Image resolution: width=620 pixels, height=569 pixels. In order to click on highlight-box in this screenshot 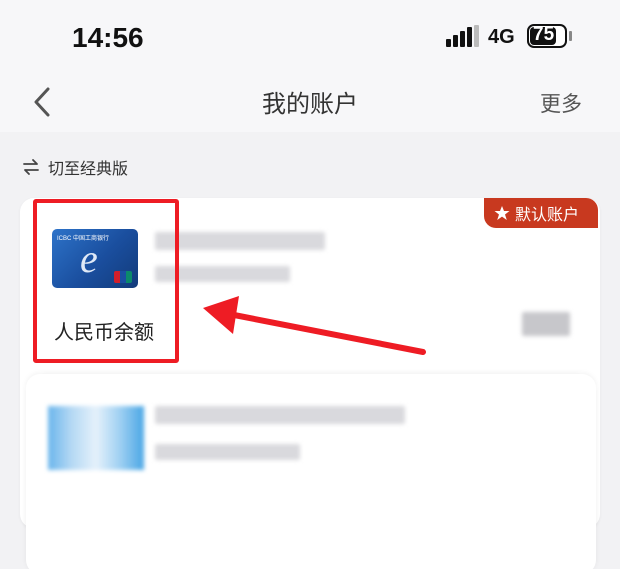, I will do `click(106, 281)`.